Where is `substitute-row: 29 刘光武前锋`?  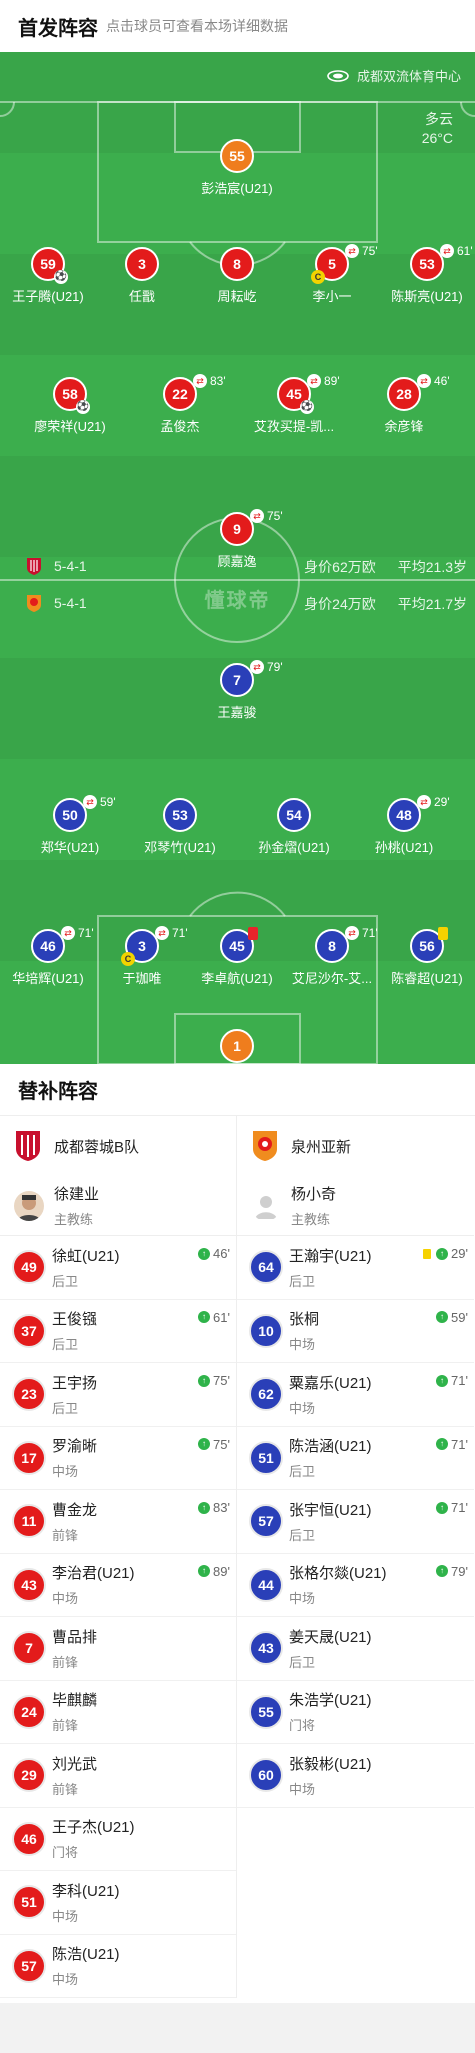 substitute-row: 29 刘光武前锋 is located at coordinates (118, 1776).